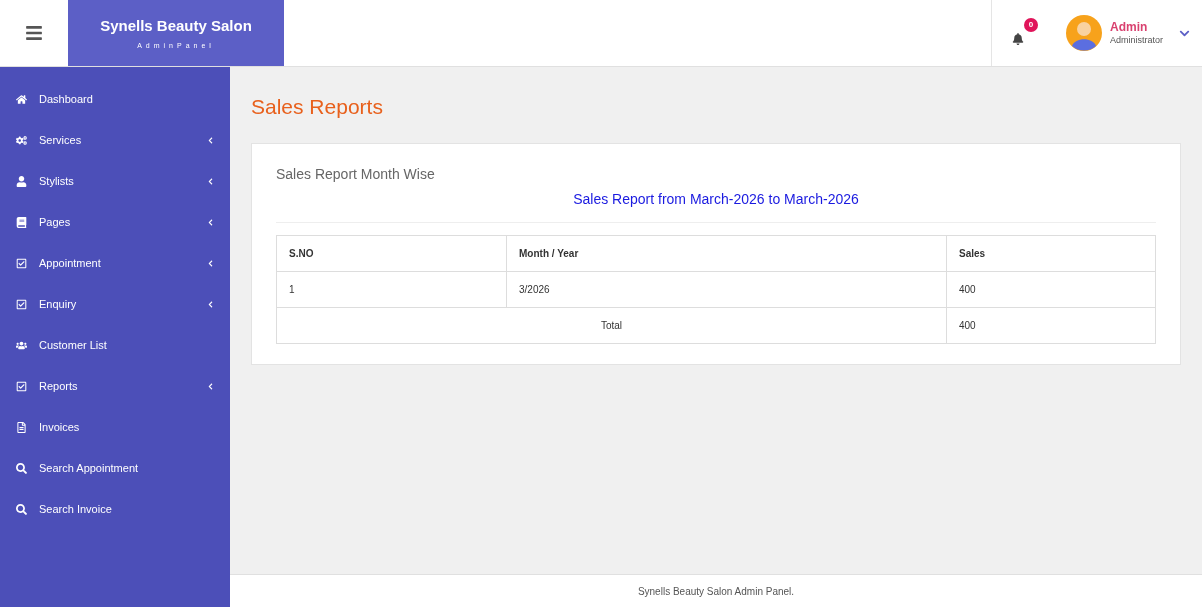 Image resolution: width=1202 pixels, height=607 pixels. What do you see at coordinates (1018, 39) in the screenshot?
I see `bell-icon` at bounding box center [1018, 39].